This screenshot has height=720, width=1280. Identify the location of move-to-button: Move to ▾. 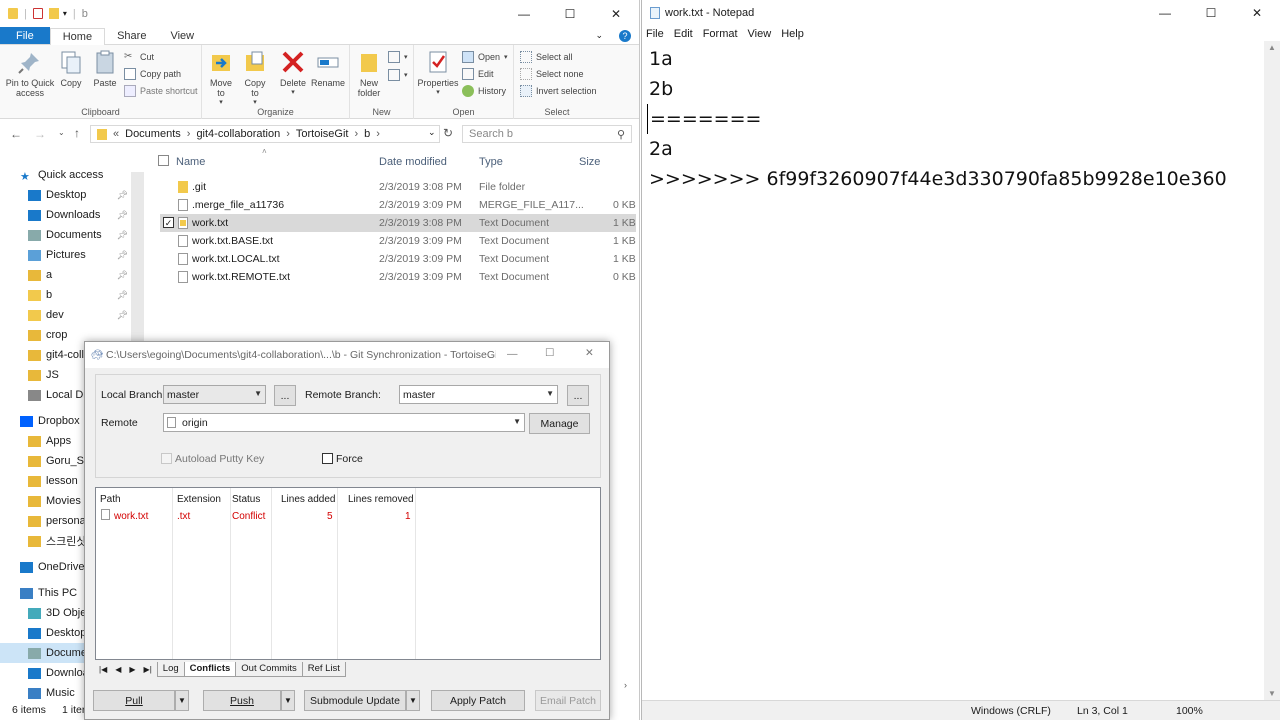
(221, 78).